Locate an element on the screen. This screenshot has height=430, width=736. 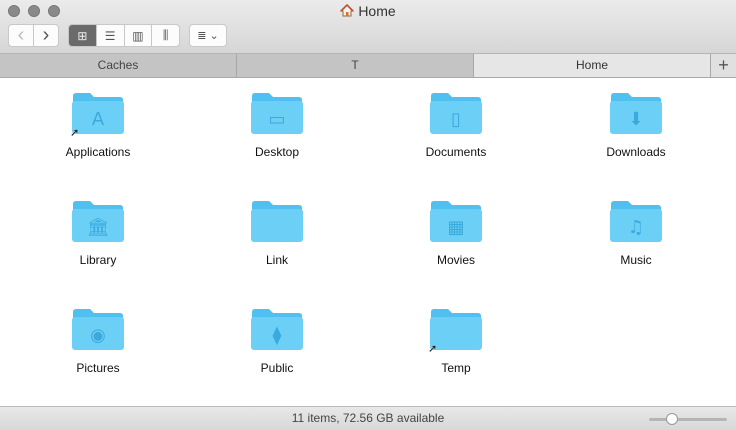
folder-item: ▯ Documents is located at coordinates (456, 124).